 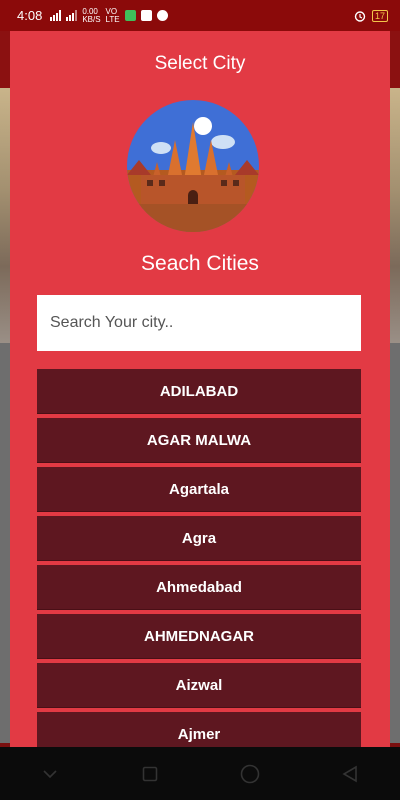 I want to click on status-right: 17, so click(x=371, y=15).